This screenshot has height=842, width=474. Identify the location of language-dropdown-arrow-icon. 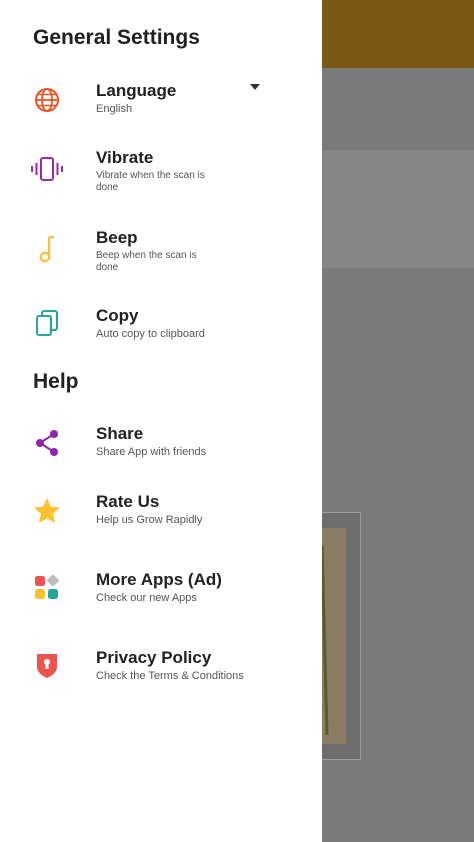
(255, 87).